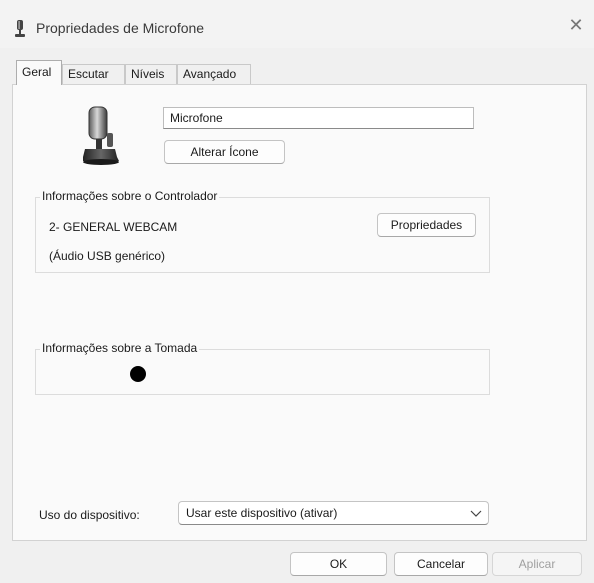 The image size is (594, 583). What do you see at coordinates (214, 74) in the screenshot?
I see `tab-avancado: Avançado` at bounding box center [214, 74].